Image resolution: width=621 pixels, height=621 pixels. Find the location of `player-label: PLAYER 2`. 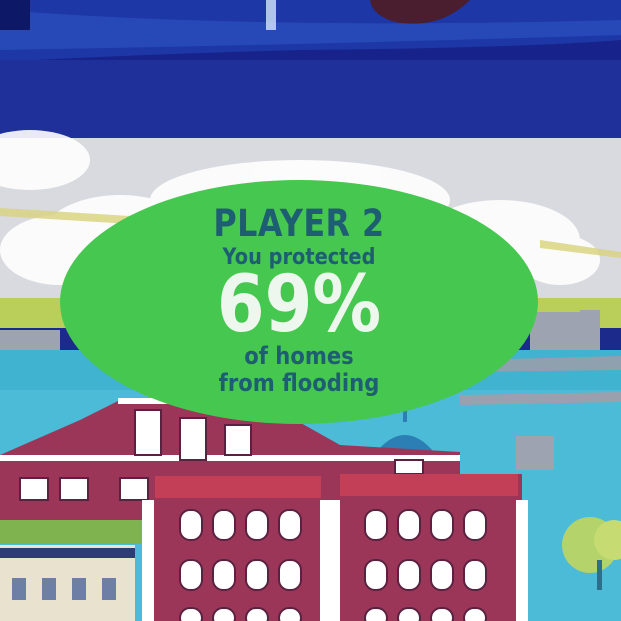

player-label: PLAYER 2 is located at coordinates (299, 223).